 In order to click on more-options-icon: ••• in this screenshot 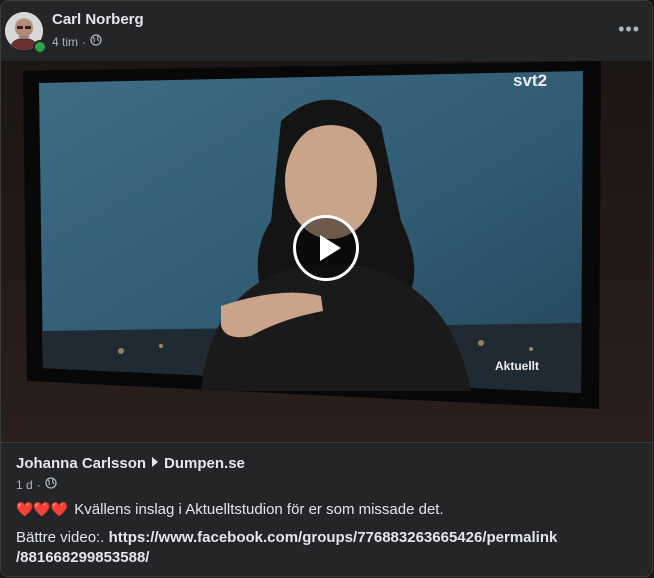, I will do `click(629, 29)`.